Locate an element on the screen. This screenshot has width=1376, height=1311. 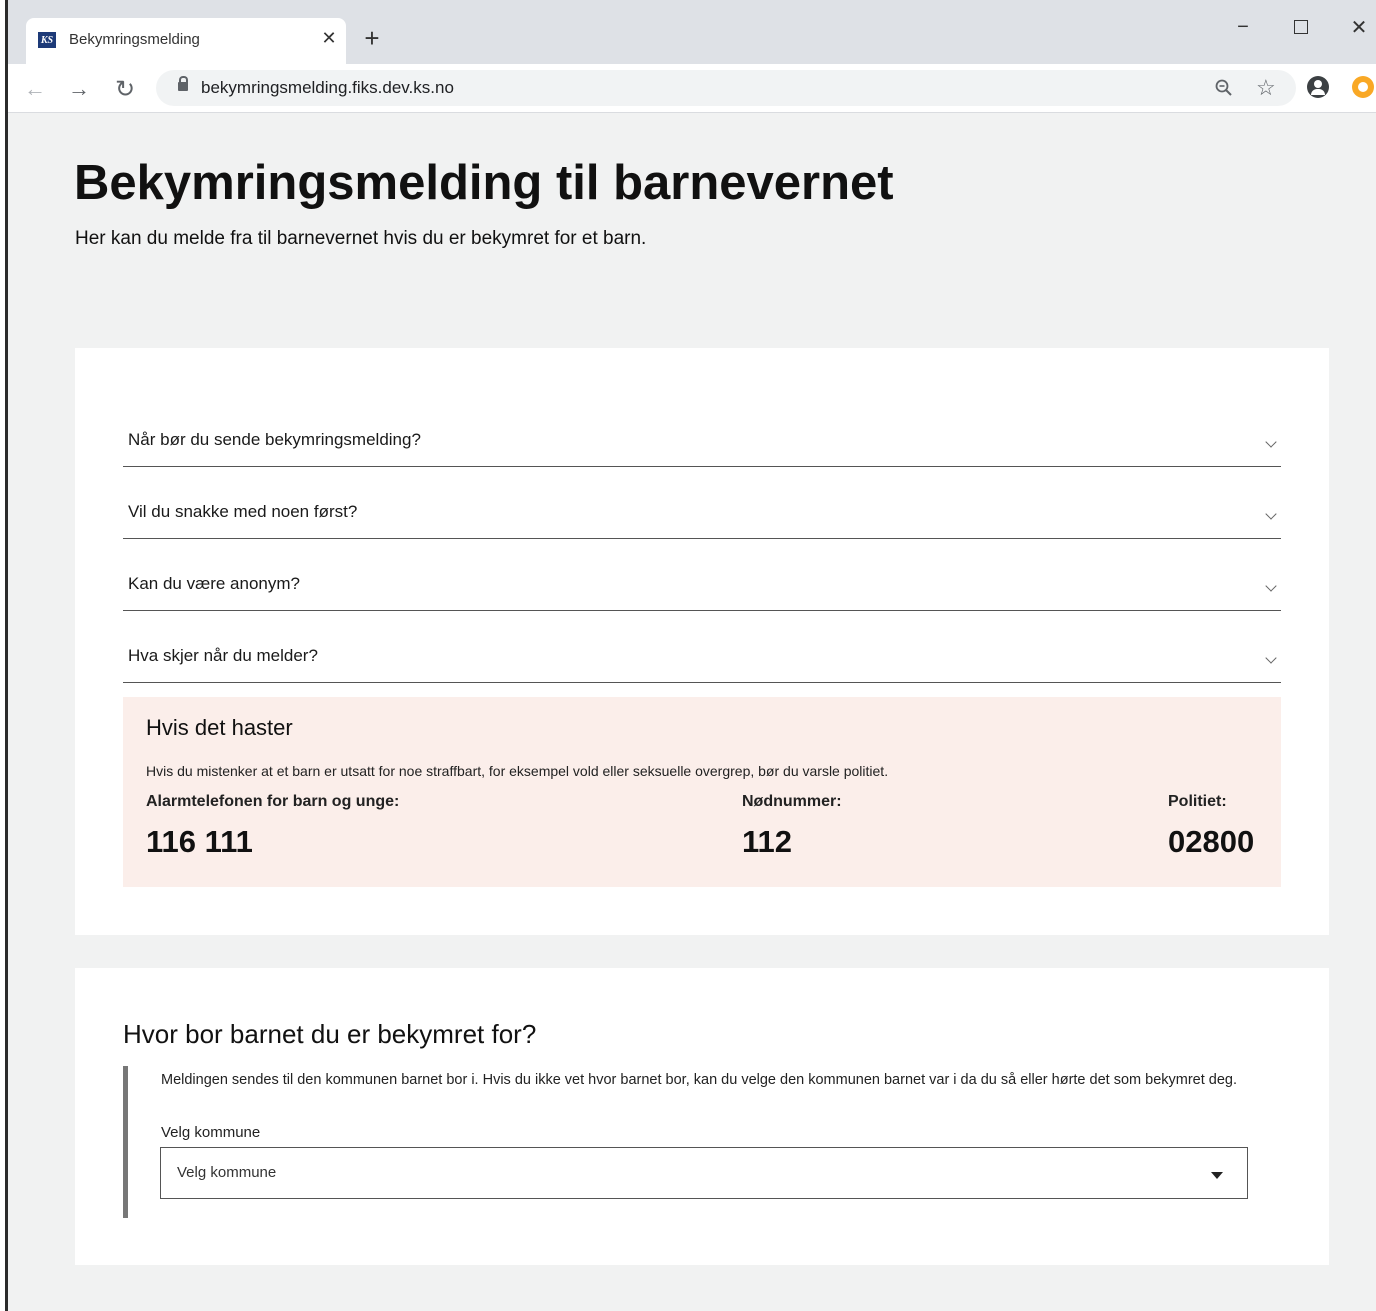
address-bar: bekymringsmelding.fiks.dev.ks.no ☆ is located at coordinates (726, 88).